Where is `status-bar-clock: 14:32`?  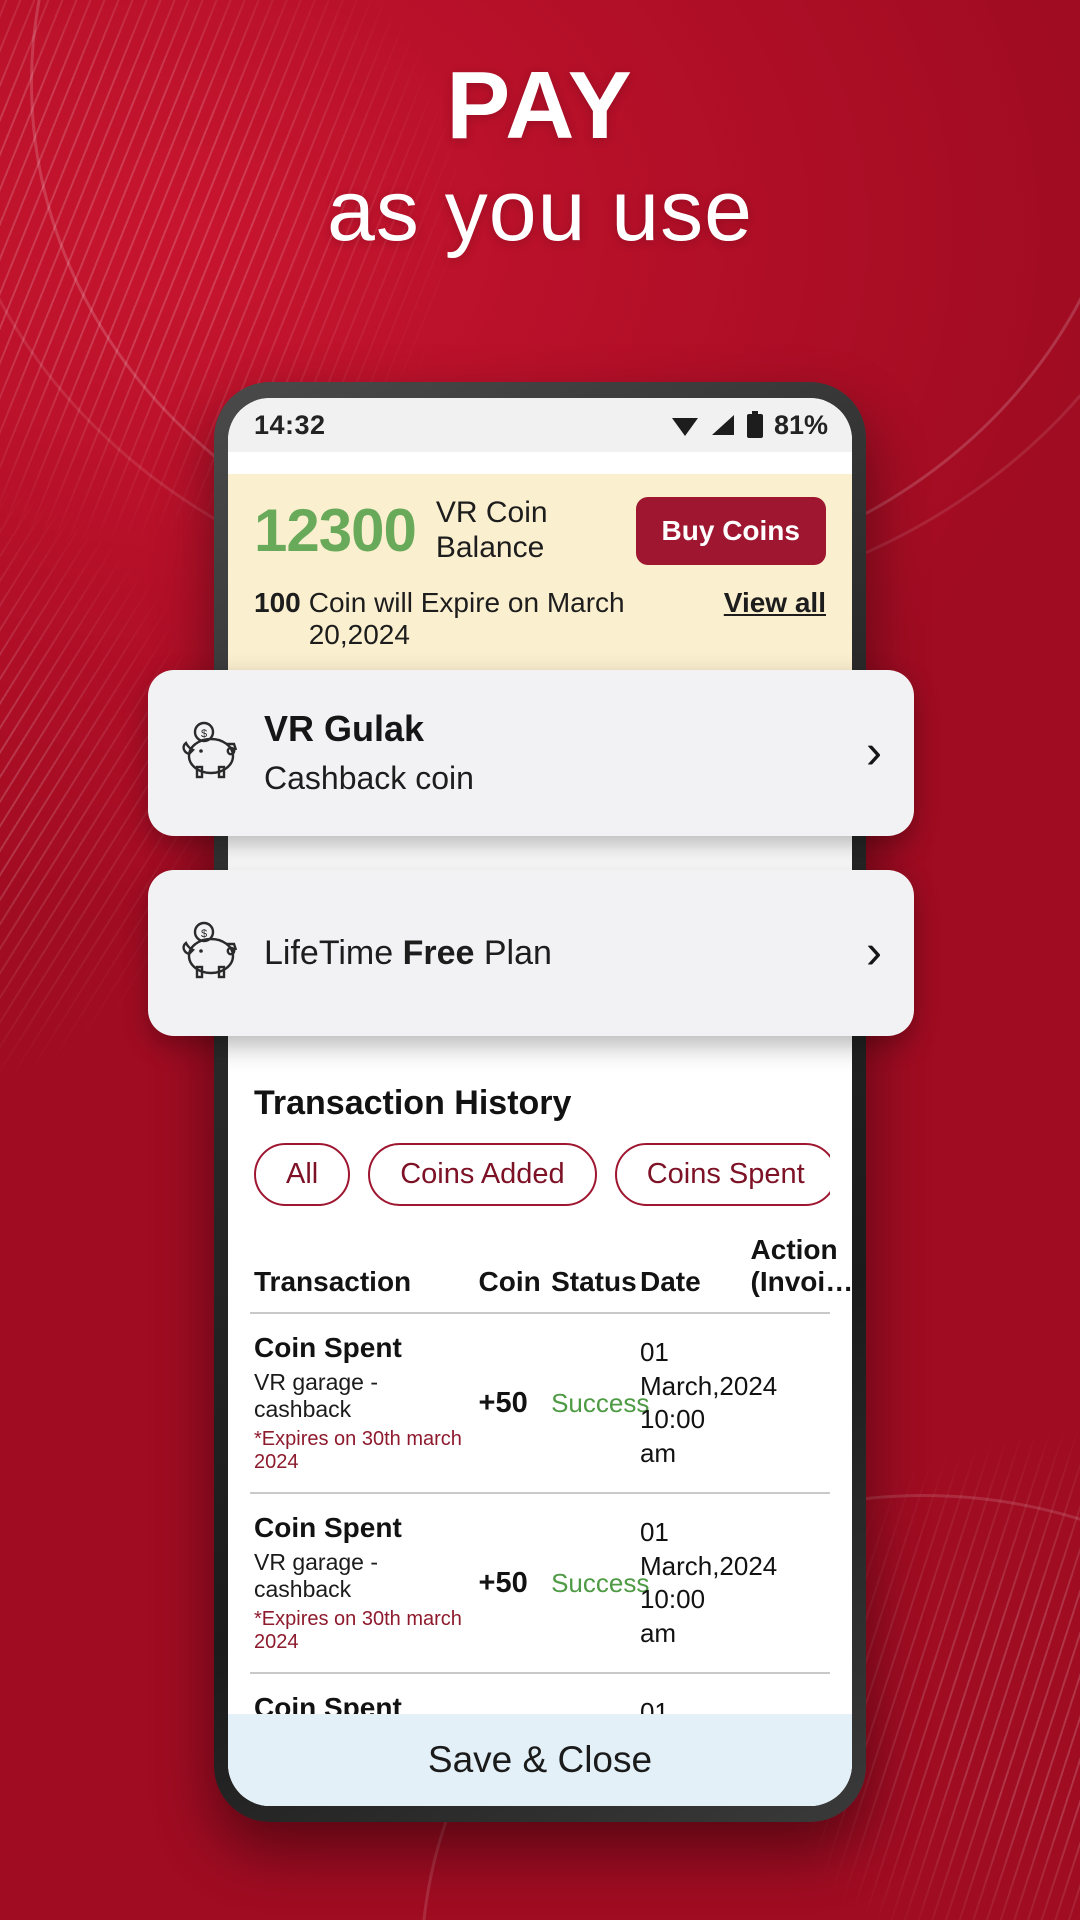 status-bar-clock: 14:32 is located at coordinates (290, 424).